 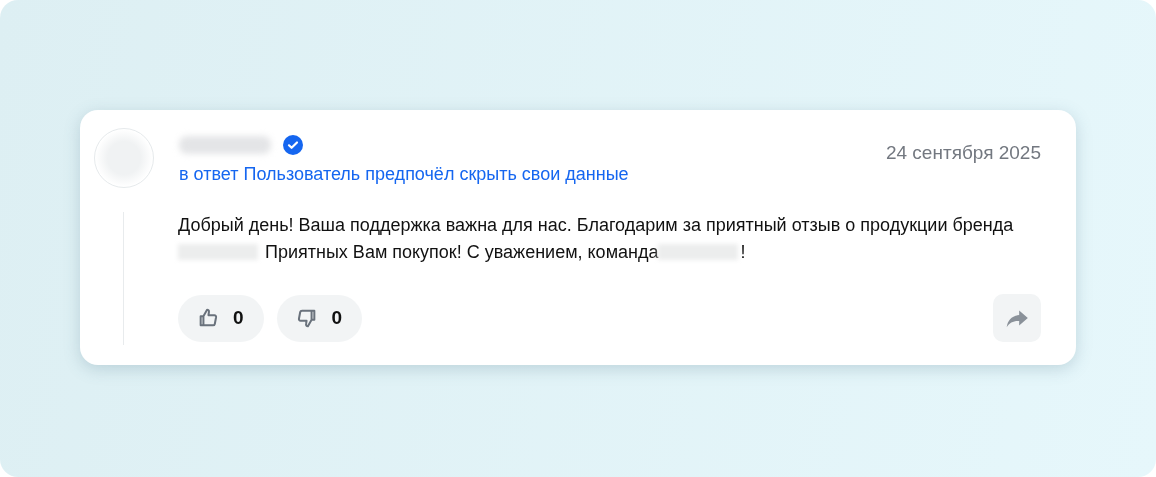 What do you see at coordinates (404, 174) in the screenshot?
I see `reply-to-link: в ответ Пользователь предпочёл скрыть свои данные` at bounding box center [404, 174].